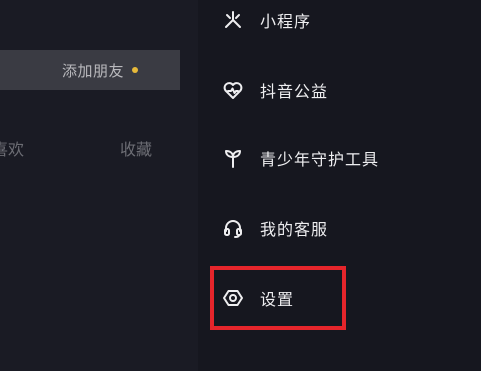 The image size is (481, 371). I want to click on tab-likes: 喜欢, so click(12, 148).